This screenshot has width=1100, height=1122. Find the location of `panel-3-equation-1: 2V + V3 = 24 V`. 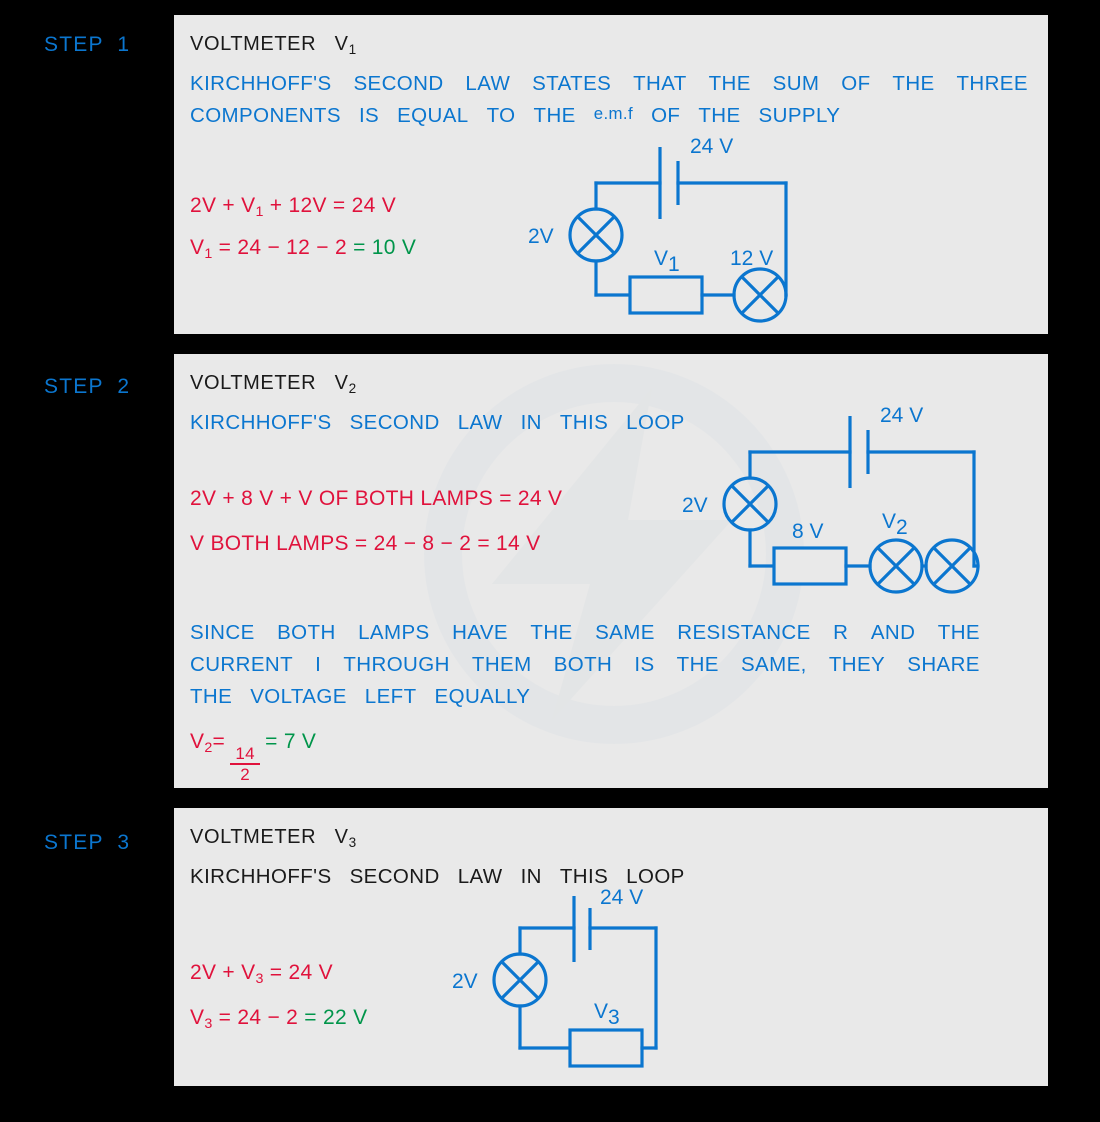

panel-3-equation-1: 2V + V3 = 24 V is located at coordinates (261, 974).